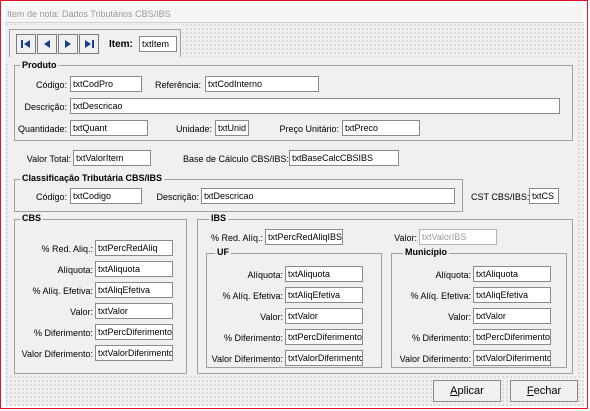  I want to click on last-record-icon, so click(89, 44).